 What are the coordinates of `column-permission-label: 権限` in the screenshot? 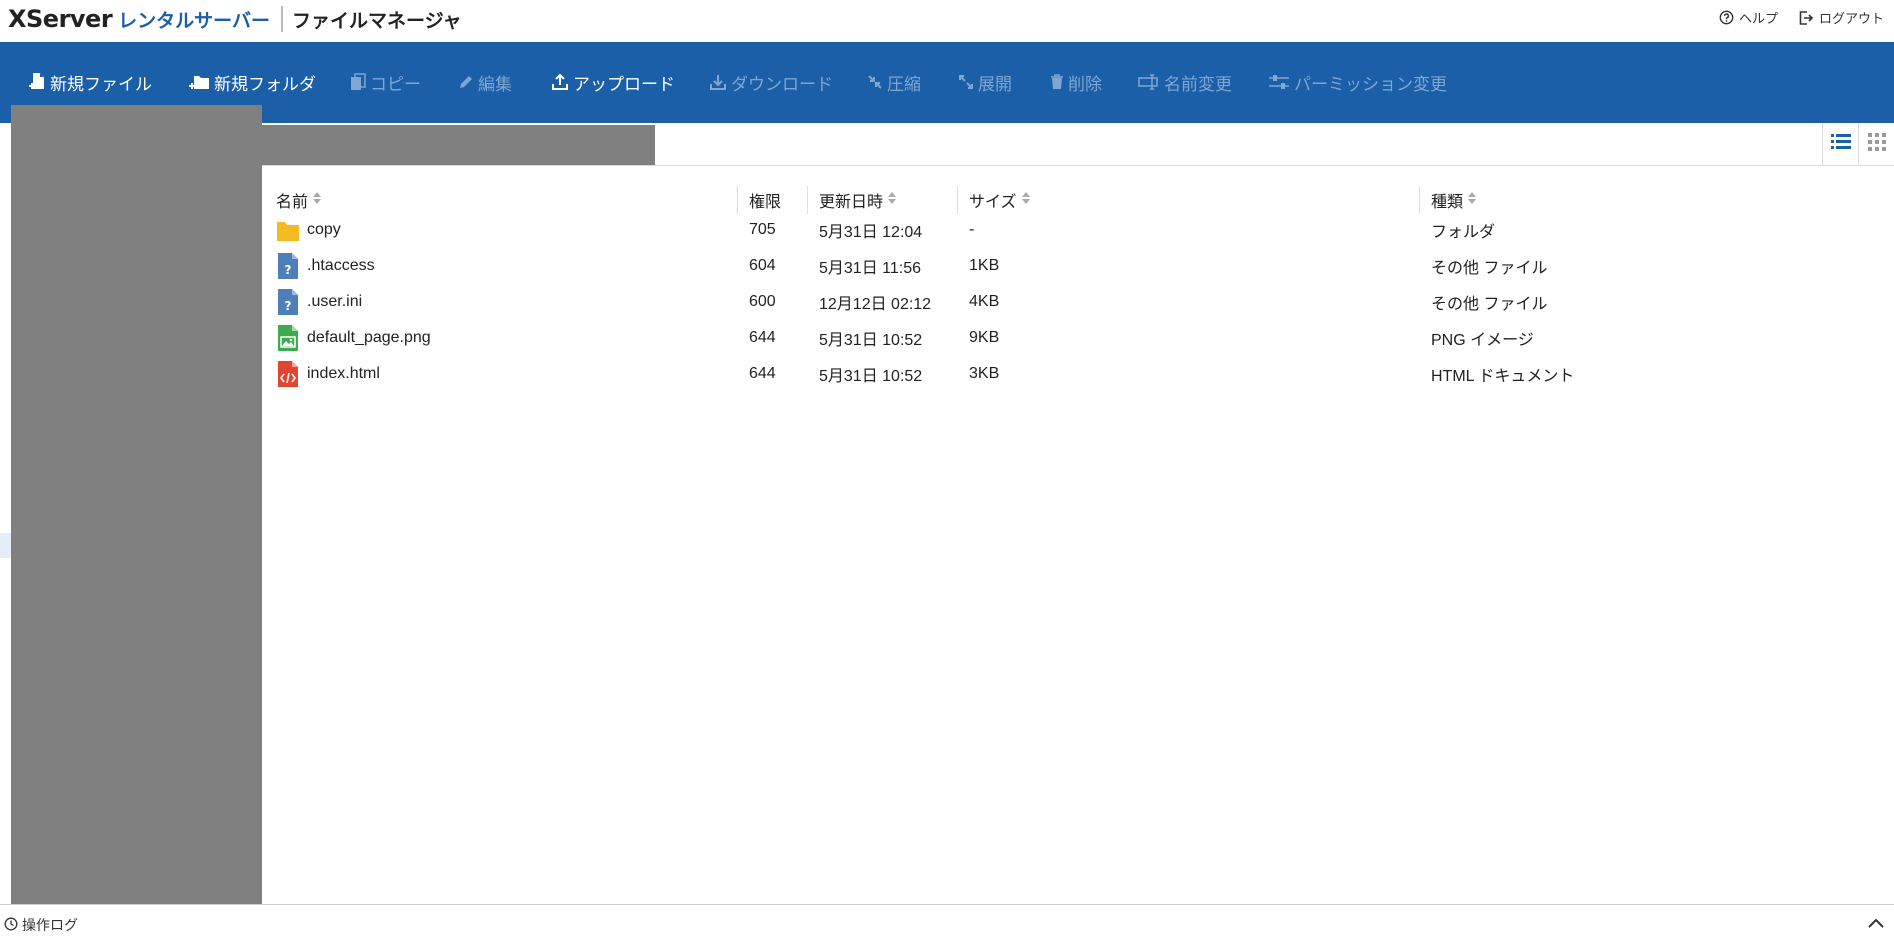 It's located at (765, 202).